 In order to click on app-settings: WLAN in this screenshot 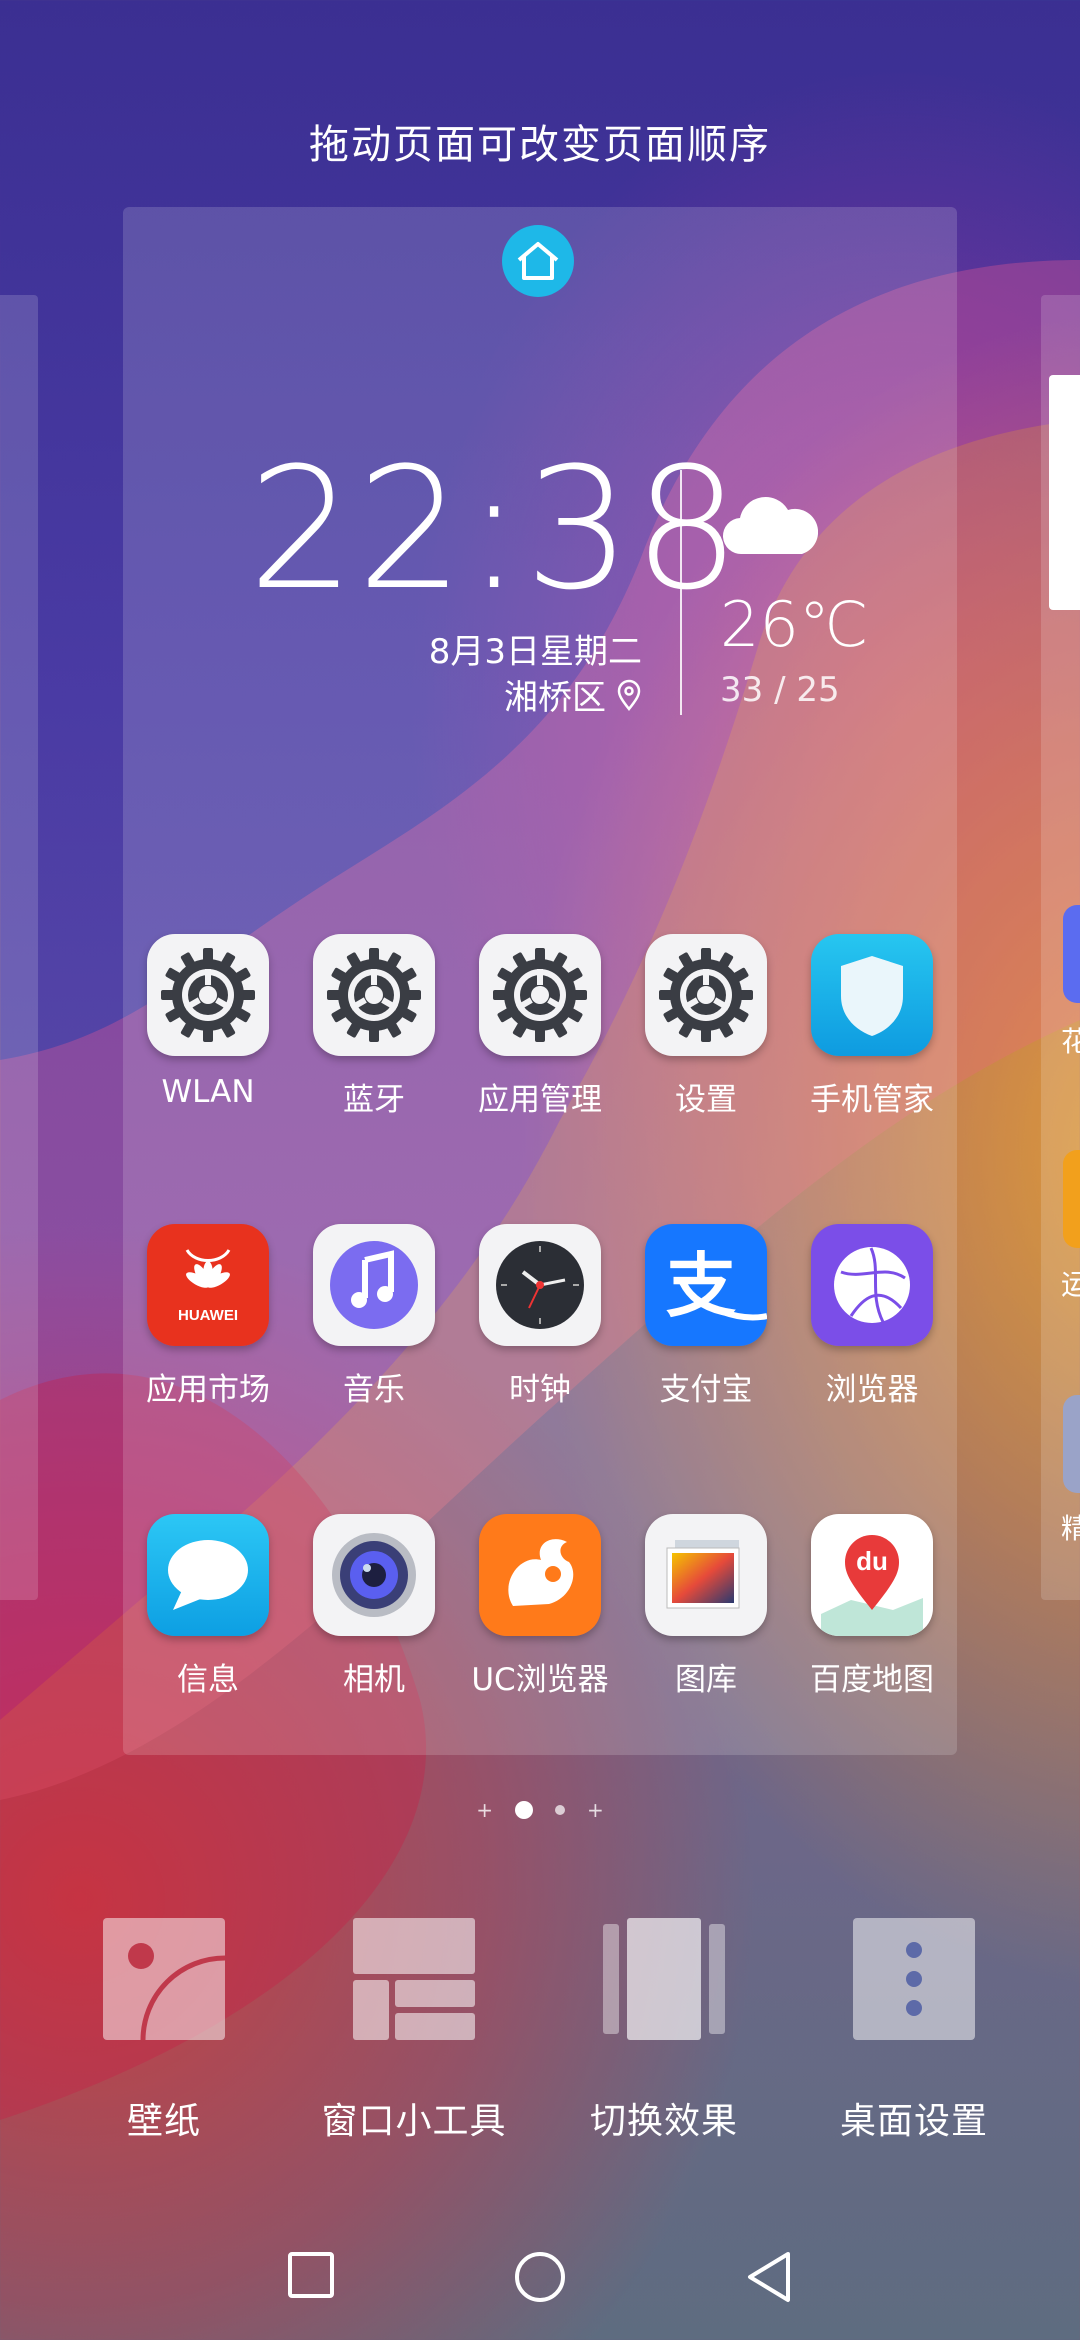, I will do `click(208, 1022)`.